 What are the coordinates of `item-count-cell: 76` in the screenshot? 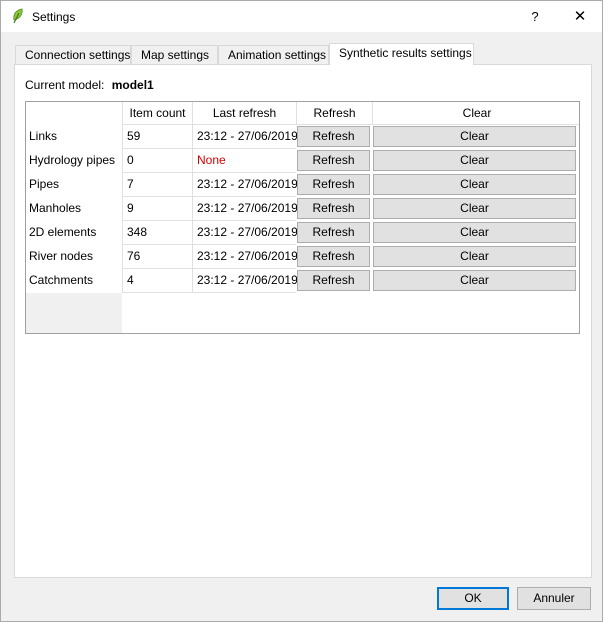 It's located at (157, 257).